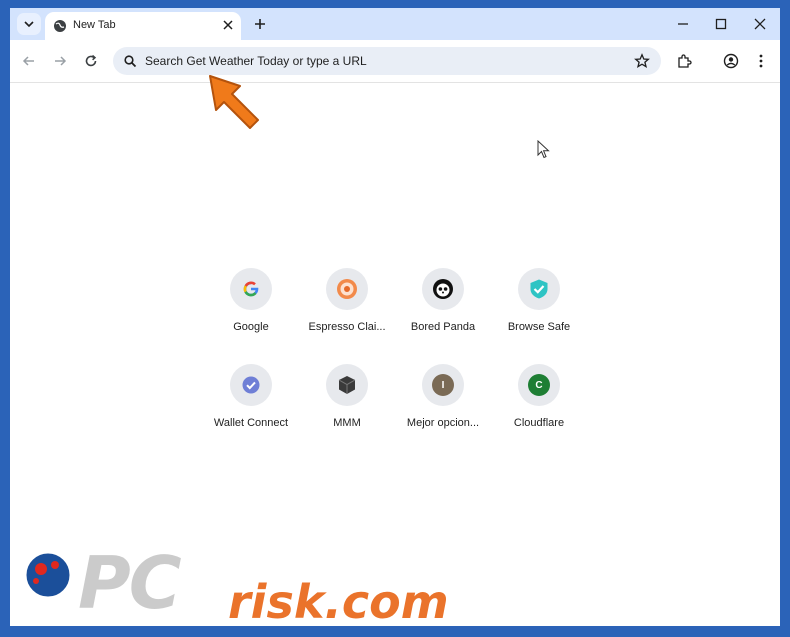 This screenshot has height=637, width=790. I want to click on shortcut-label: Google, so click(251, 327).